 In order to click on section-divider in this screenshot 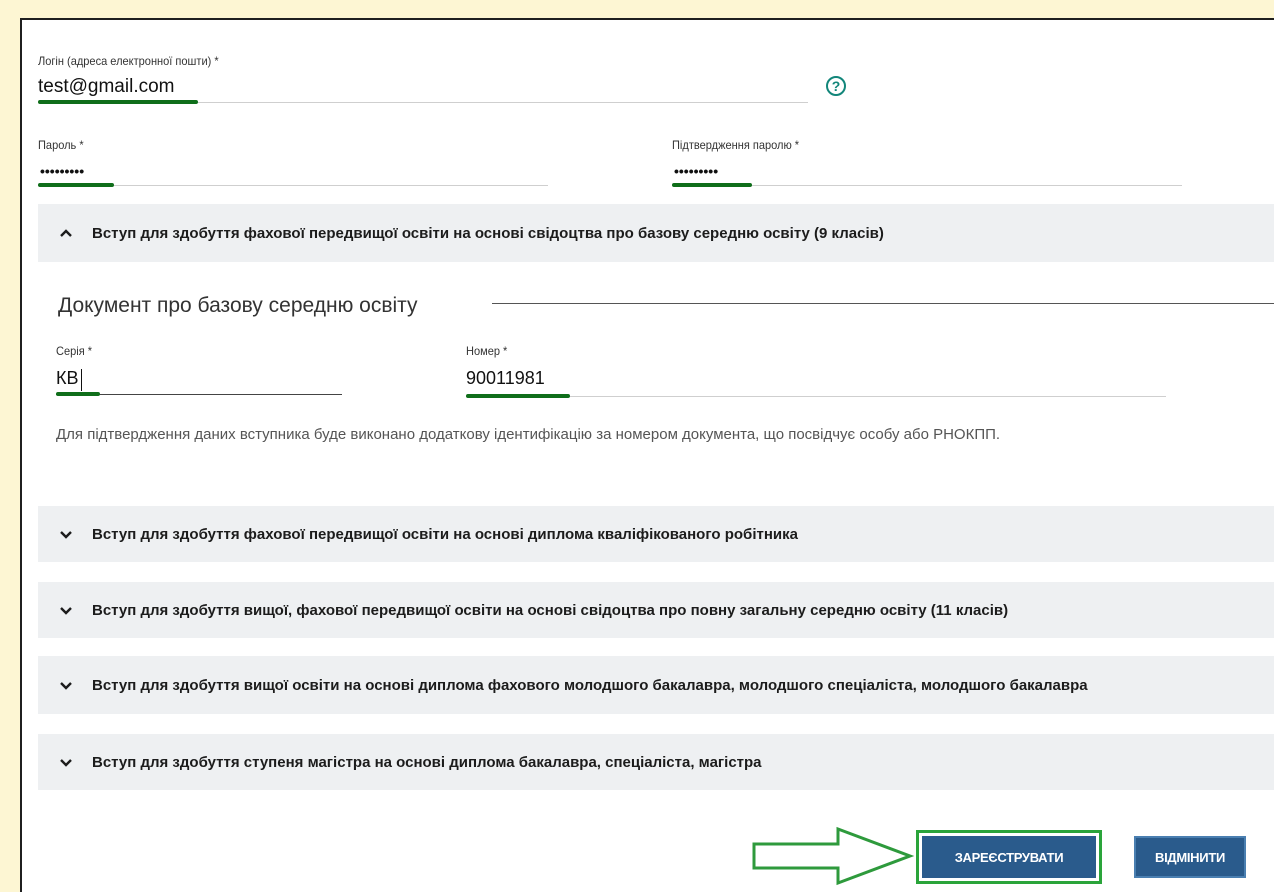, I will do `click(883, 303)`.